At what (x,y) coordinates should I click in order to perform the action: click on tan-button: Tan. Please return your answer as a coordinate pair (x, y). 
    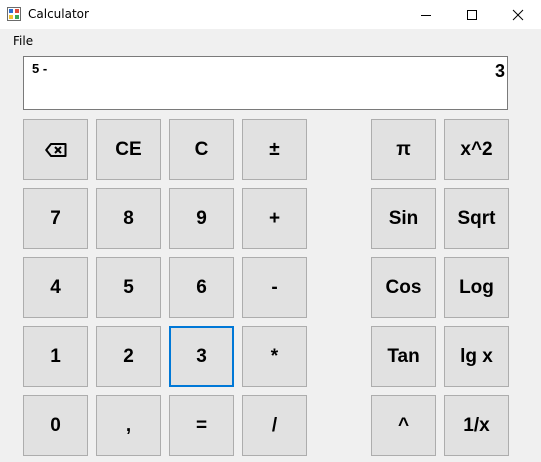
    Looking at the image, I should click on (403, 356).